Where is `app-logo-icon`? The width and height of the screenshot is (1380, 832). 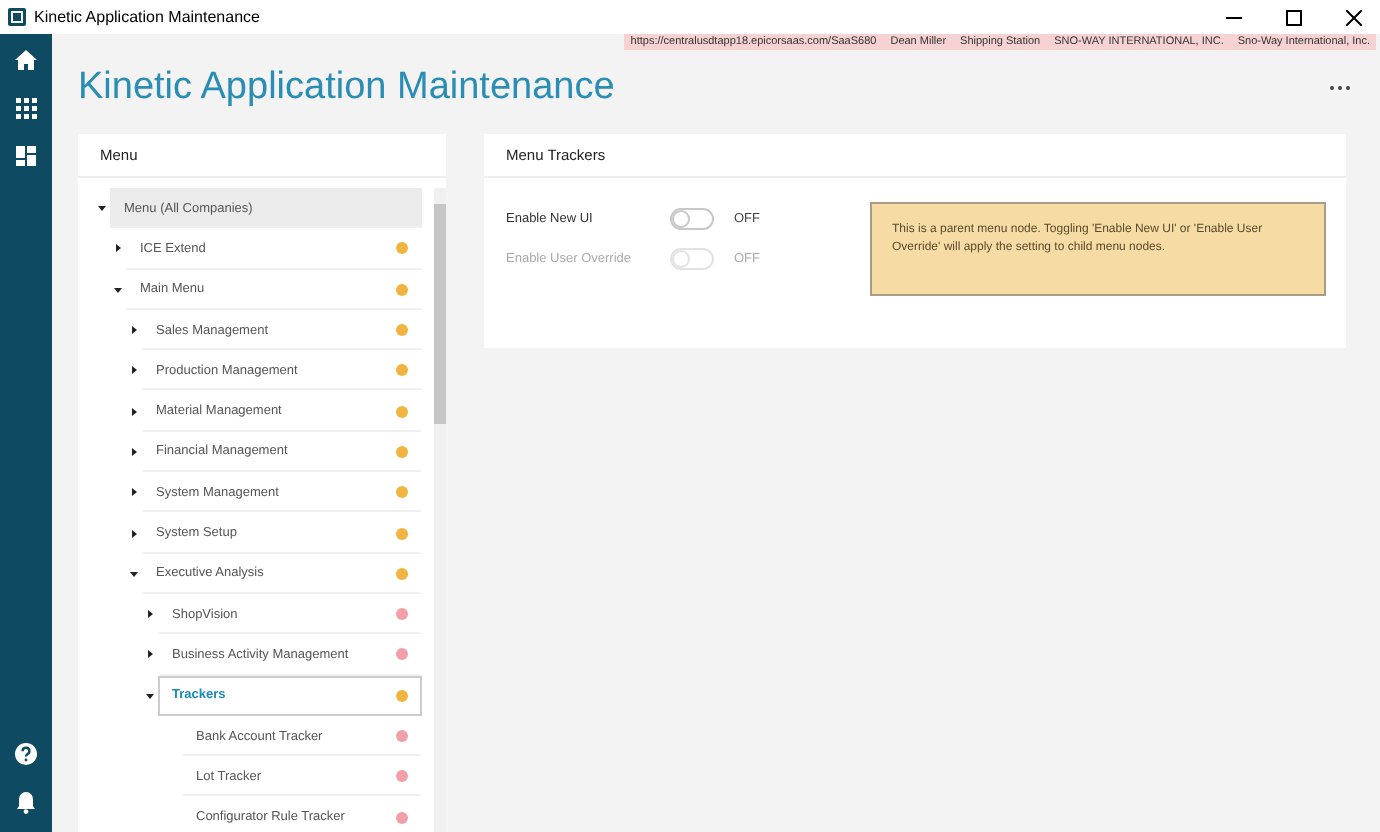 app-logo-icon is located at coordinates (17, 17).